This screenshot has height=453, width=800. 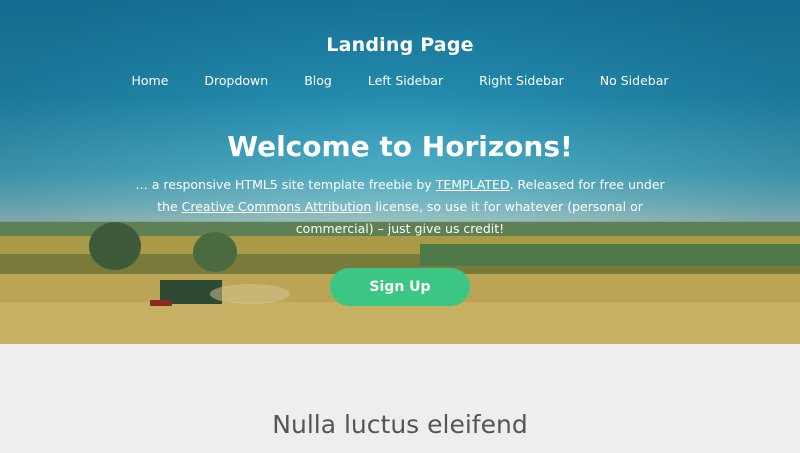 What do you see at coordinates (521, 80) in the screenshot?
I see `nav-item-right-sidebar: Right Sidebar` at bounding box center [521, 80].